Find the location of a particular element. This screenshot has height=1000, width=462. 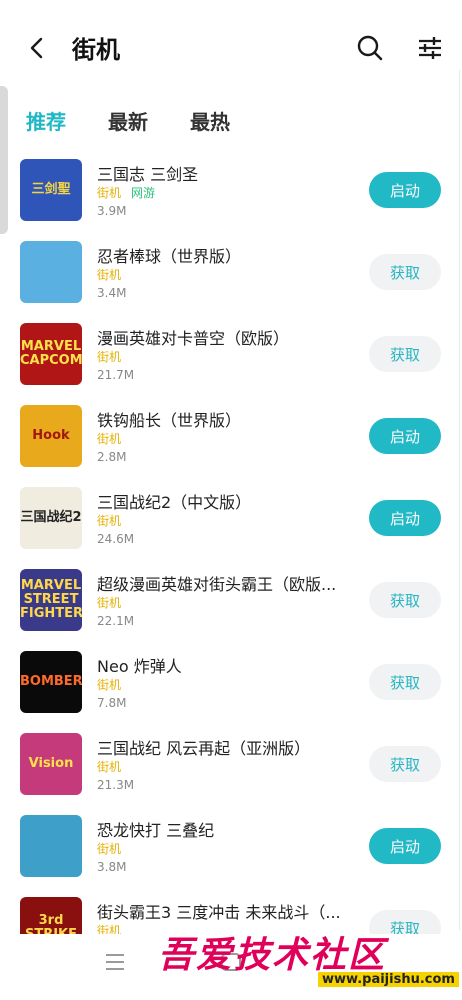

game-thumbnail-label: 三国战纪2 is located at coordinates (51, 517).